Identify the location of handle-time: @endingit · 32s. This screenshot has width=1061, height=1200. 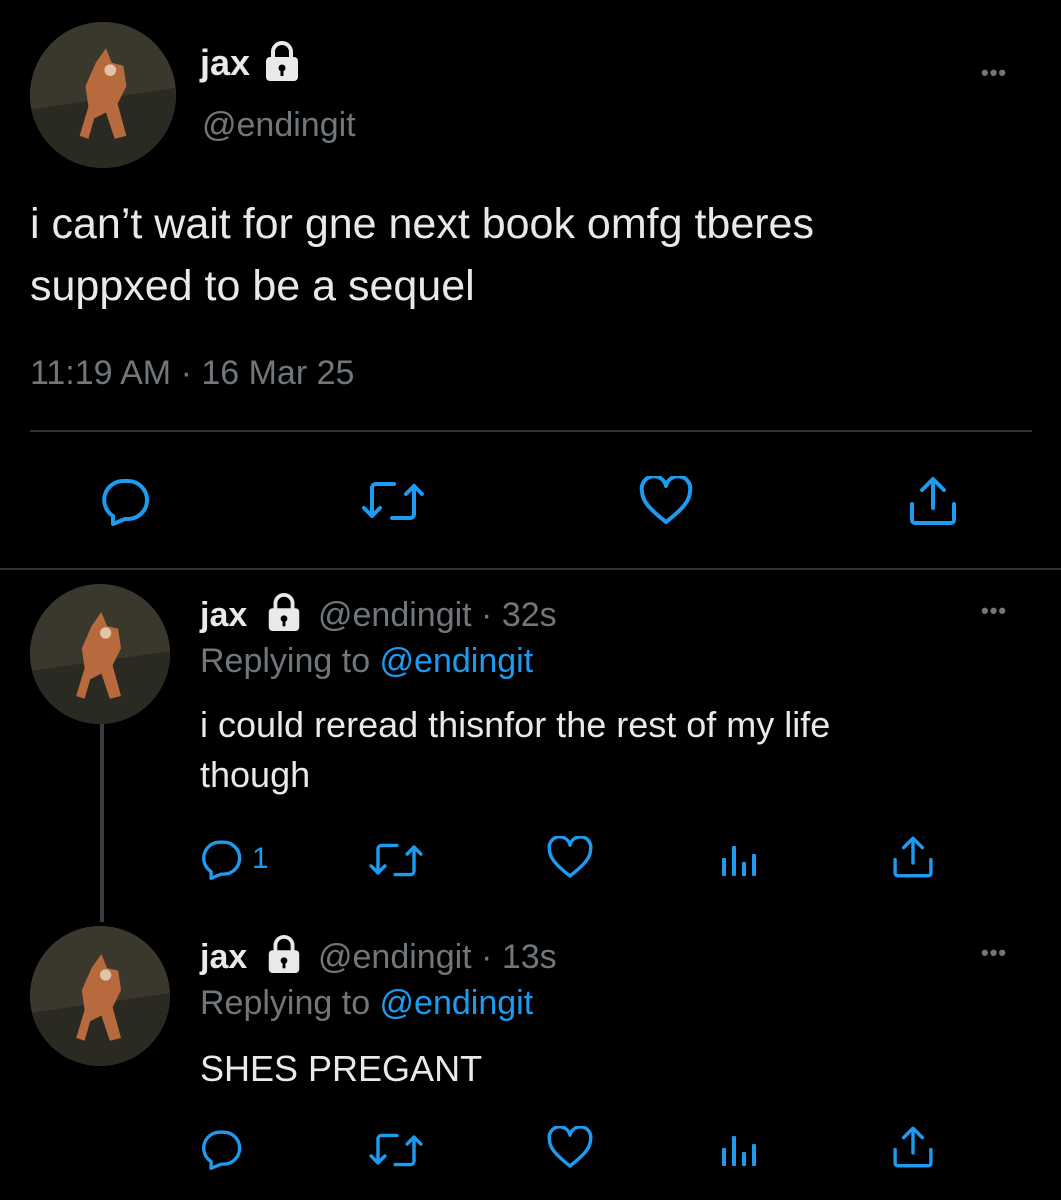
(437, 615).